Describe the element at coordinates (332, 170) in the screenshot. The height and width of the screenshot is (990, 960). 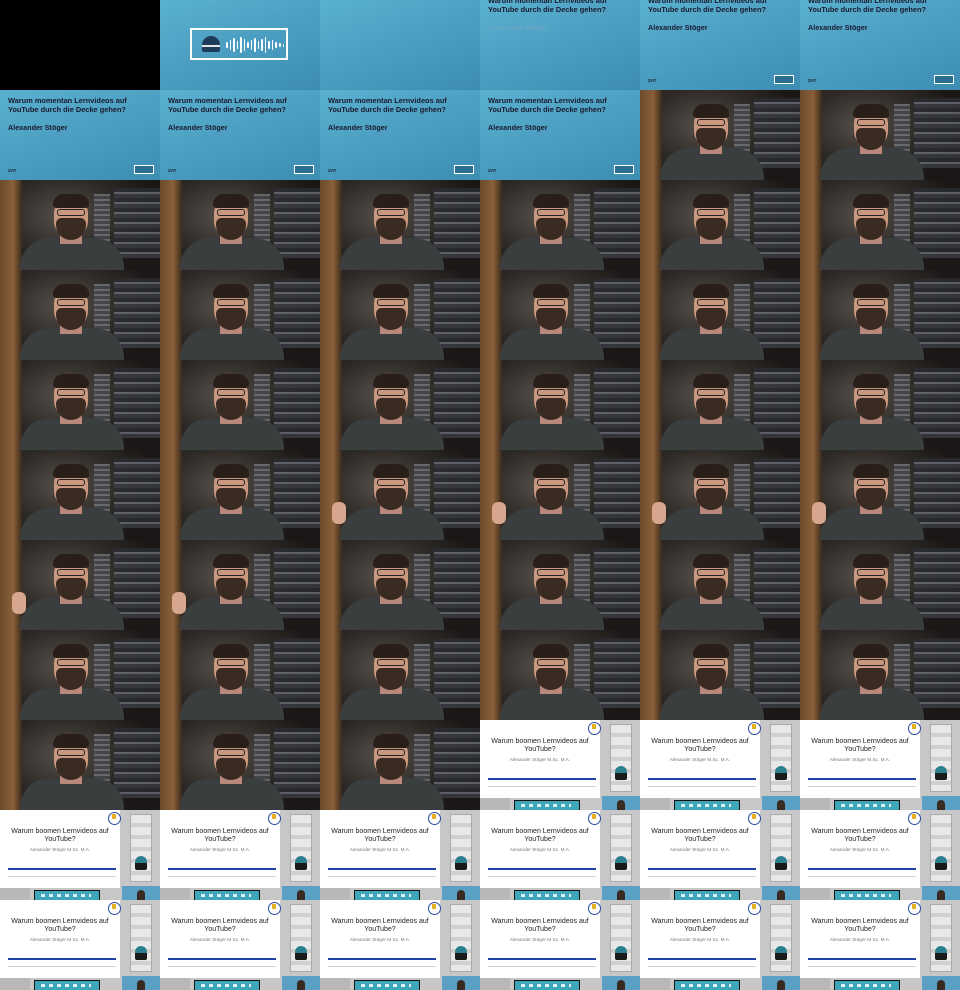
I see `title-card-small-label: ZAT` at that location.